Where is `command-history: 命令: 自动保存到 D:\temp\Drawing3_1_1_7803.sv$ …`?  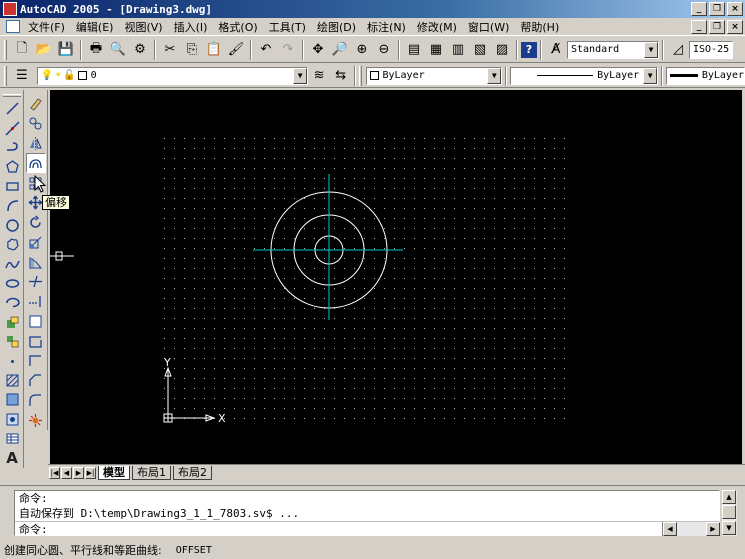
command-history: 命令: 自动保存到 D:\temp\Drawing3_1_1_7803.sv$ … is located at coordinates (367, 513).